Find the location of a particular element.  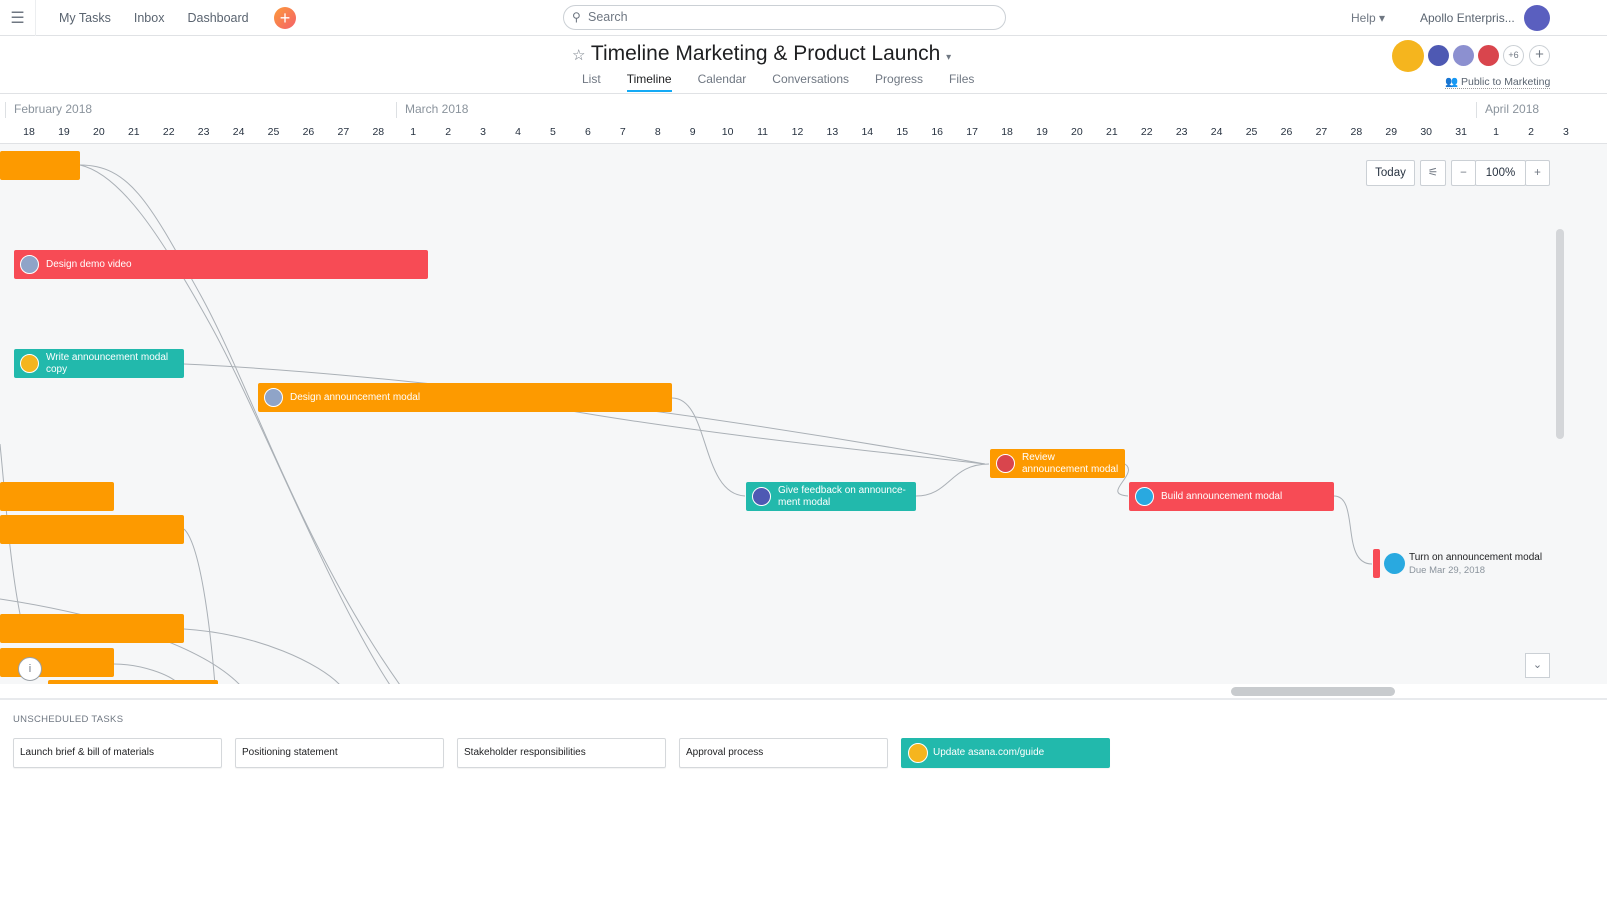

chevron-down-icon: ▾ is located at coordinates (948, 57).